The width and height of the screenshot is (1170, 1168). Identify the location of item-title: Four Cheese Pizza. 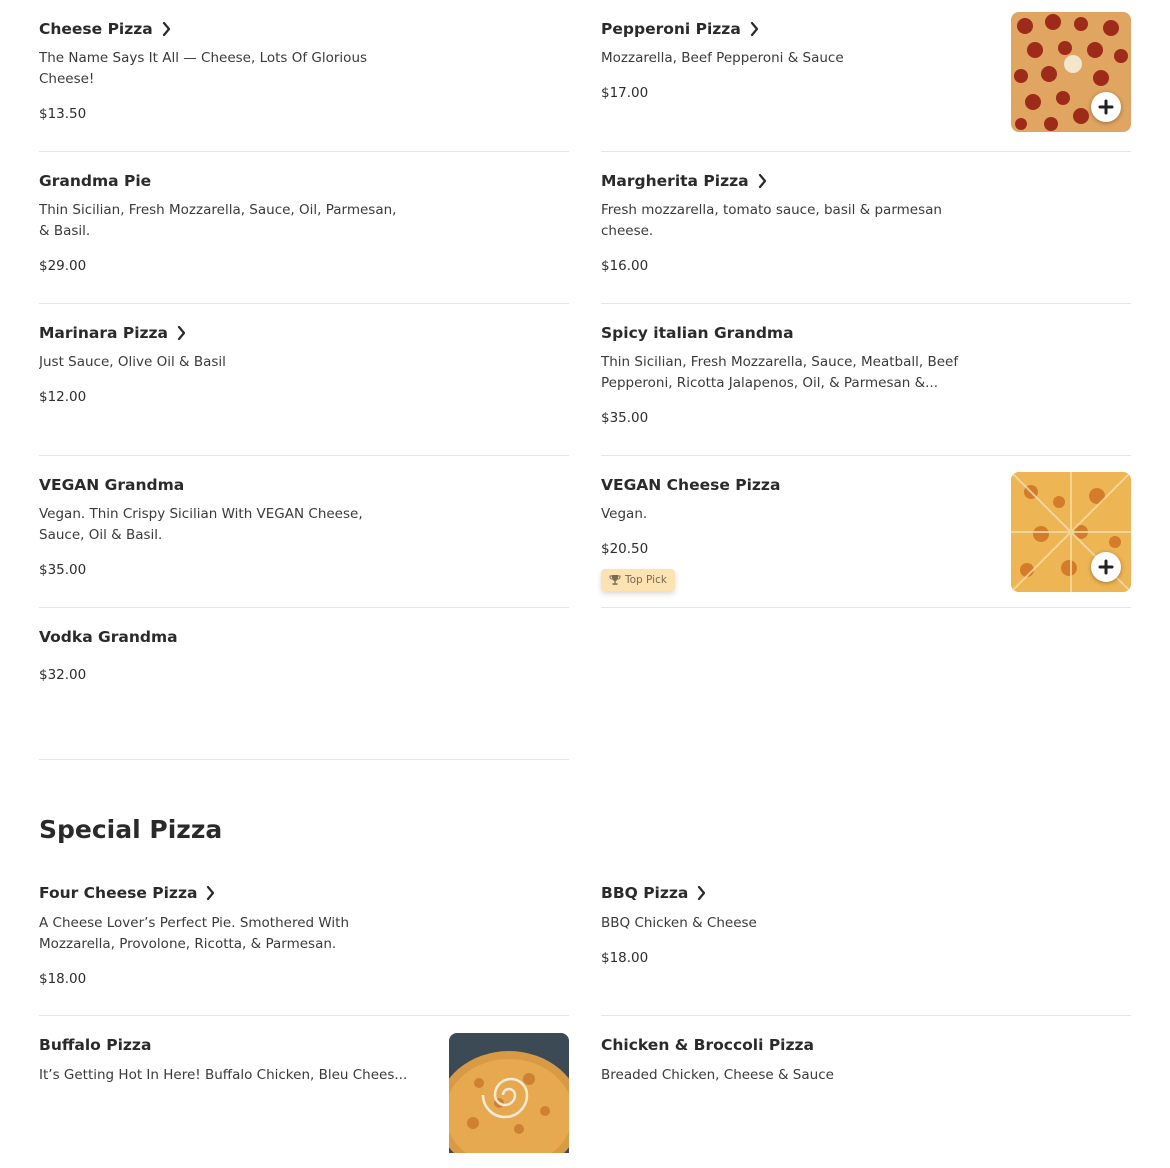
(127, 893).